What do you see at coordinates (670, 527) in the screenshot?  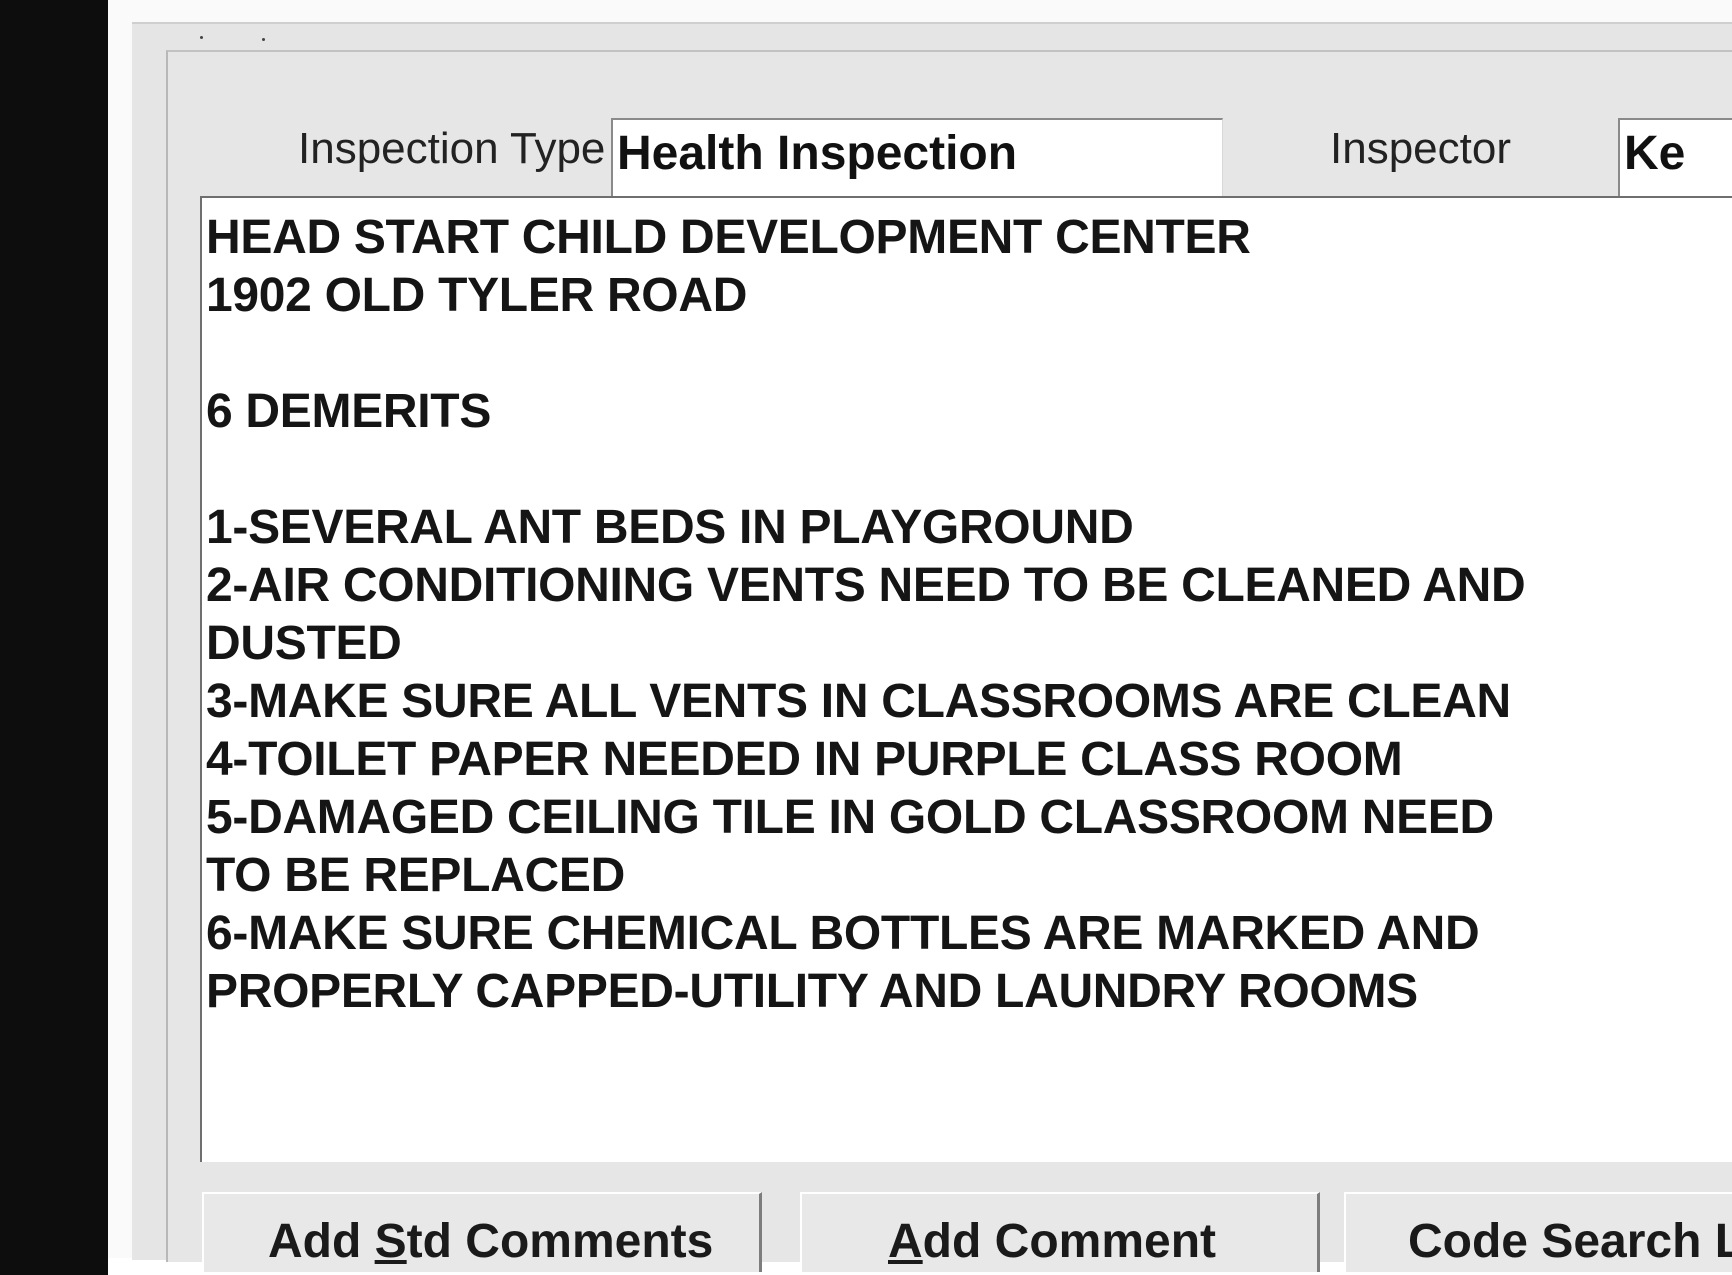 I see `comment-line: 1-SEVERAL ANT BEDS IN PLAYGROUND` at bounding box center [670, 527].